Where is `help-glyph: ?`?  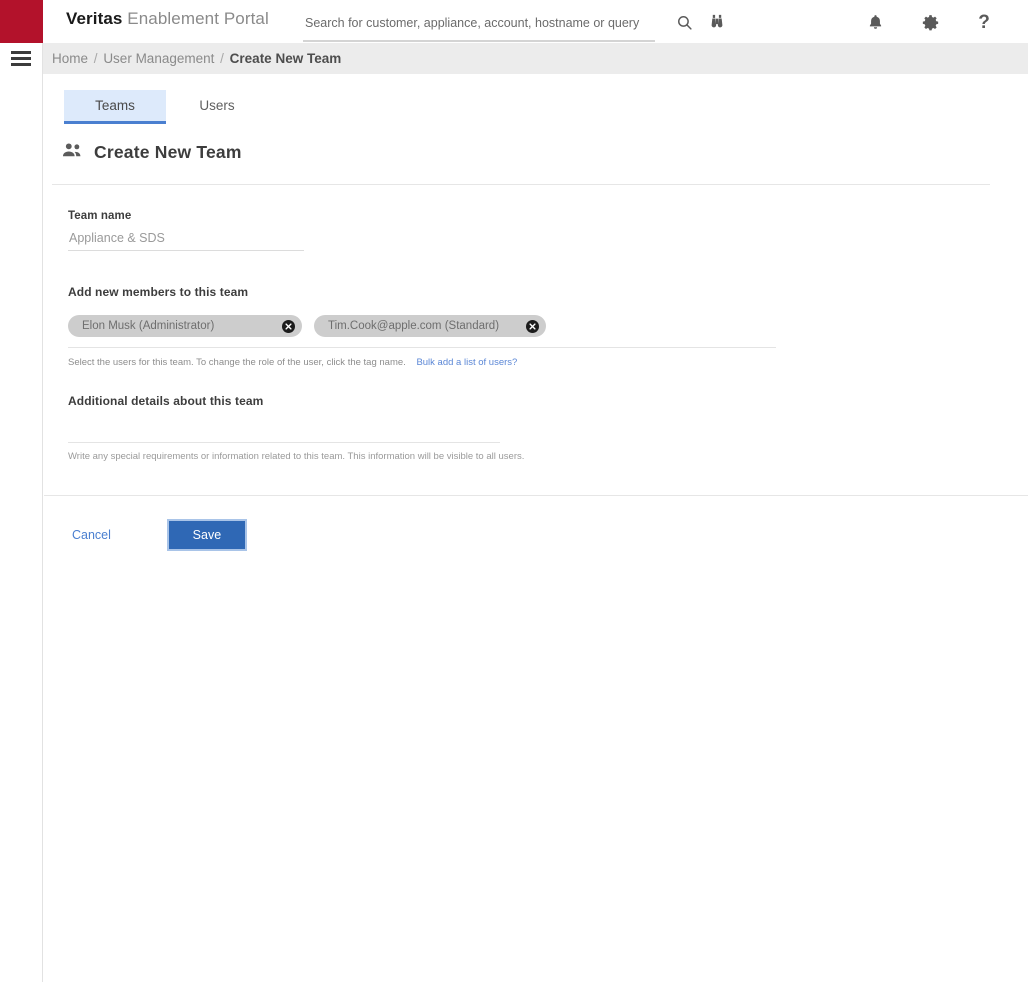 help-glyph: ? is located at coordinates (984, 22).